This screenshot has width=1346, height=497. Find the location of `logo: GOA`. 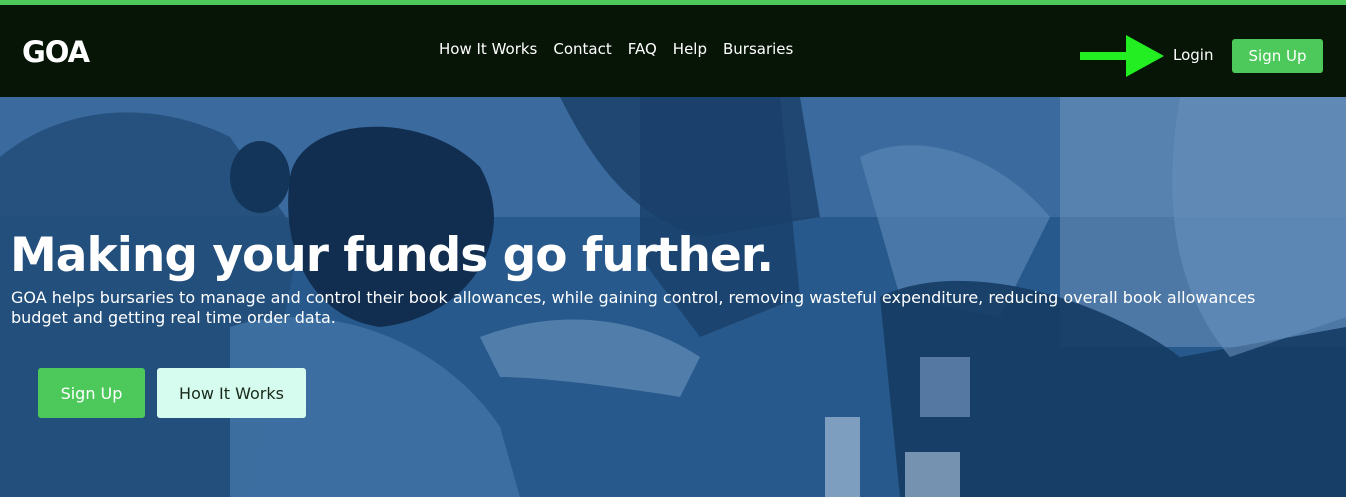

logo: GOA is located at coordinates (56, 52).